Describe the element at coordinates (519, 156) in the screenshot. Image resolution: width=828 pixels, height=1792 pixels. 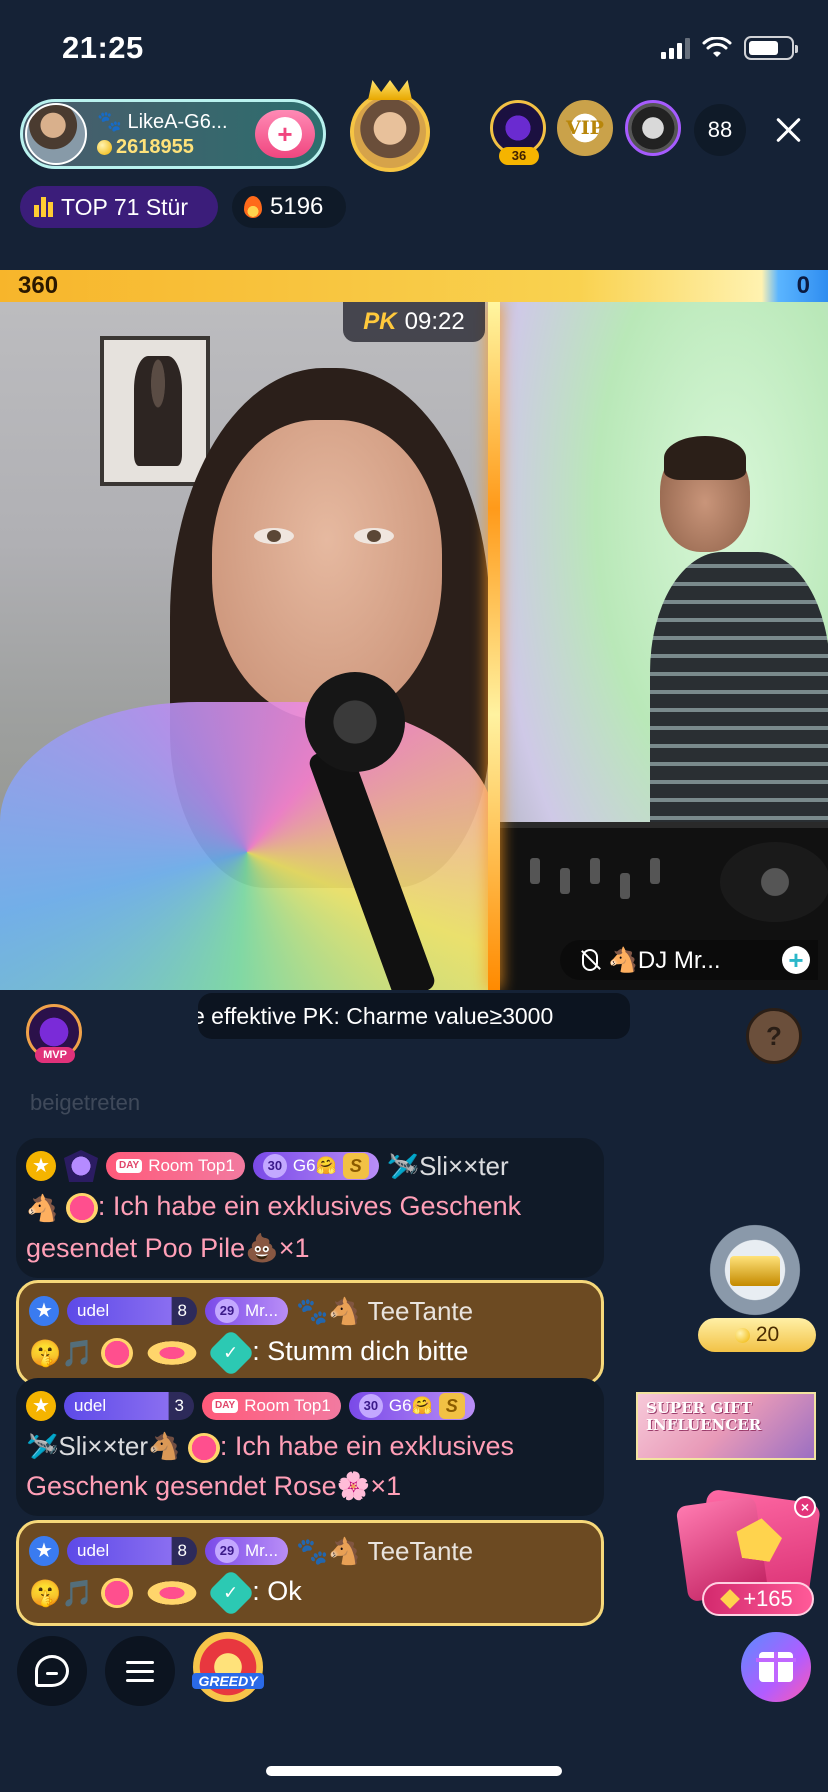
I see `viewer-level-badge: 36` at that location.